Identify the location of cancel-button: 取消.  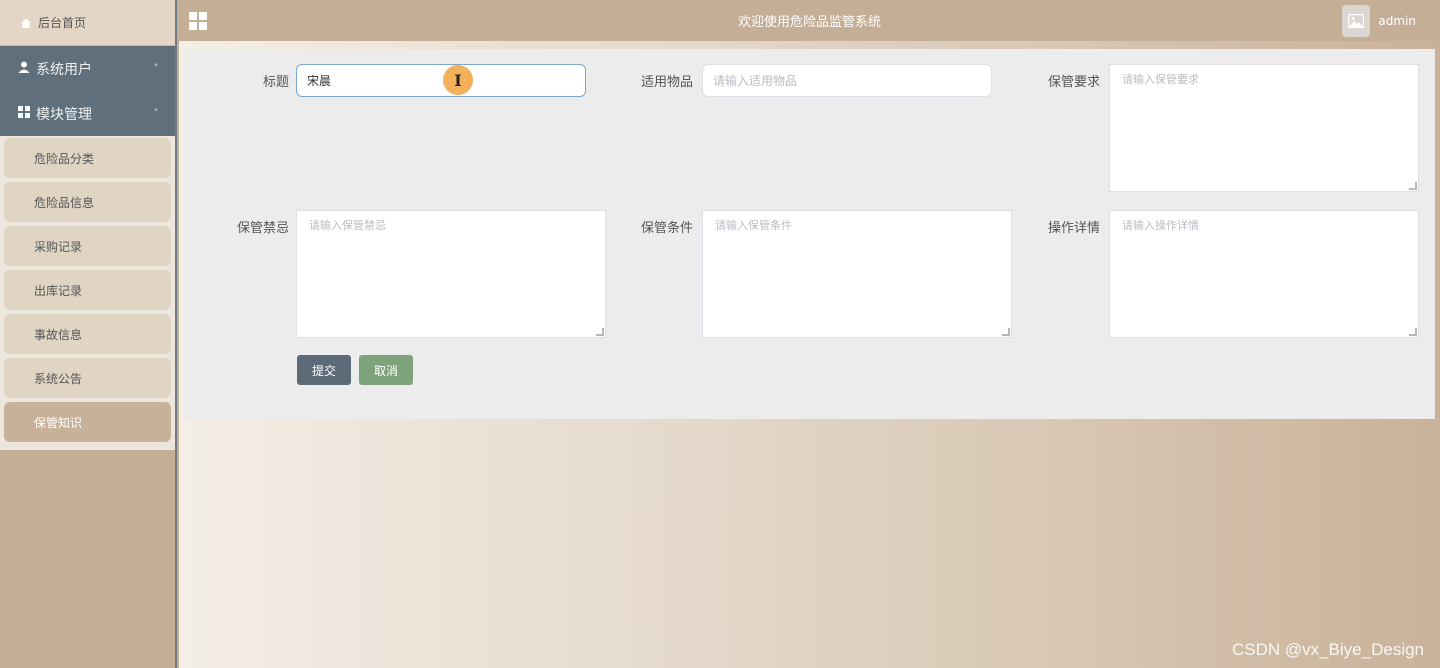
(386, 370).